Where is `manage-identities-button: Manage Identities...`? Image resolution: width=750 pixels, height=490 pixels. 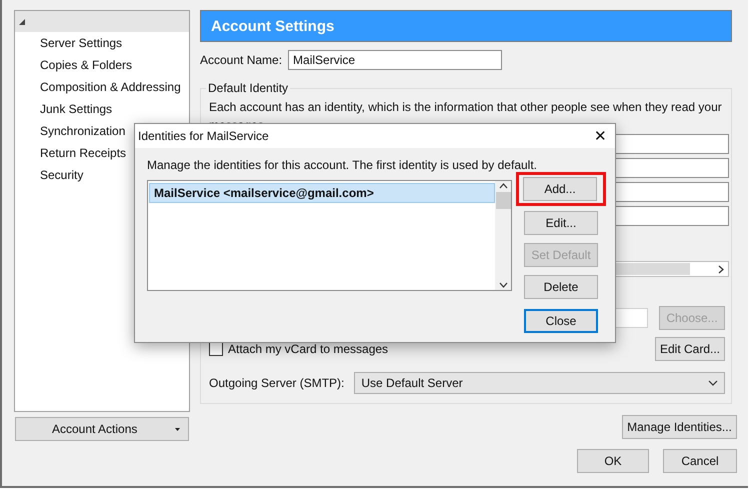
manage-identities-button: Manage Identities... is located at coordinates (679, 427).